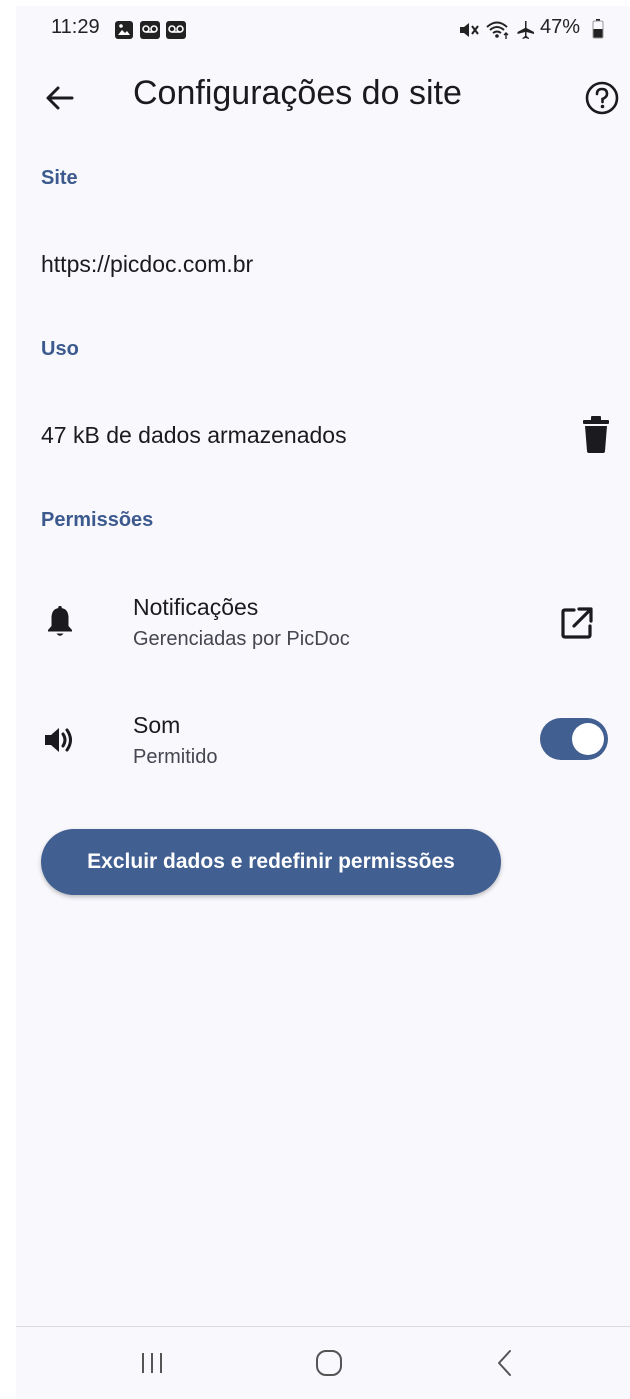 The height and width of the screenshot is (1399, 630). What do you see at coordinates (505, 1363) in the screenshot?
I see `back-icon` at bounding box center [505, 1363].